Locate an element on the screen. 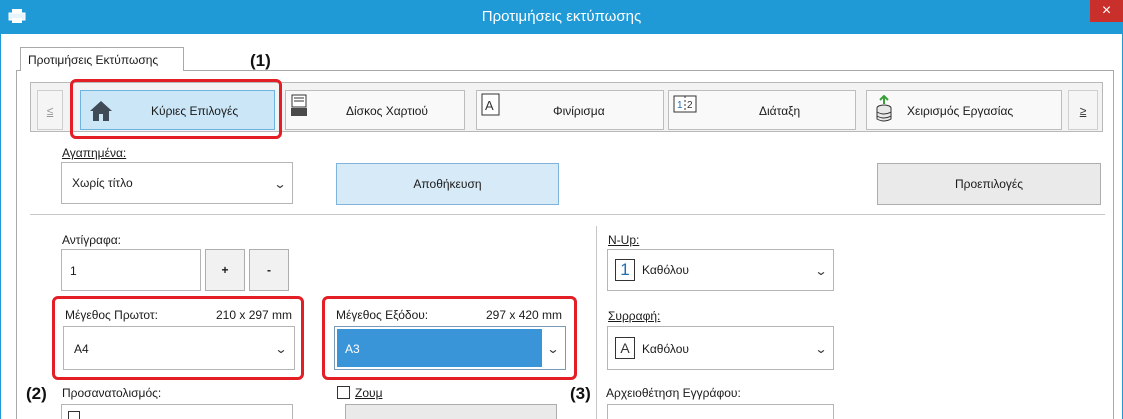  original-size-label: Μέγεθος Πρωτοτ: is located at coordinates (111, 315).